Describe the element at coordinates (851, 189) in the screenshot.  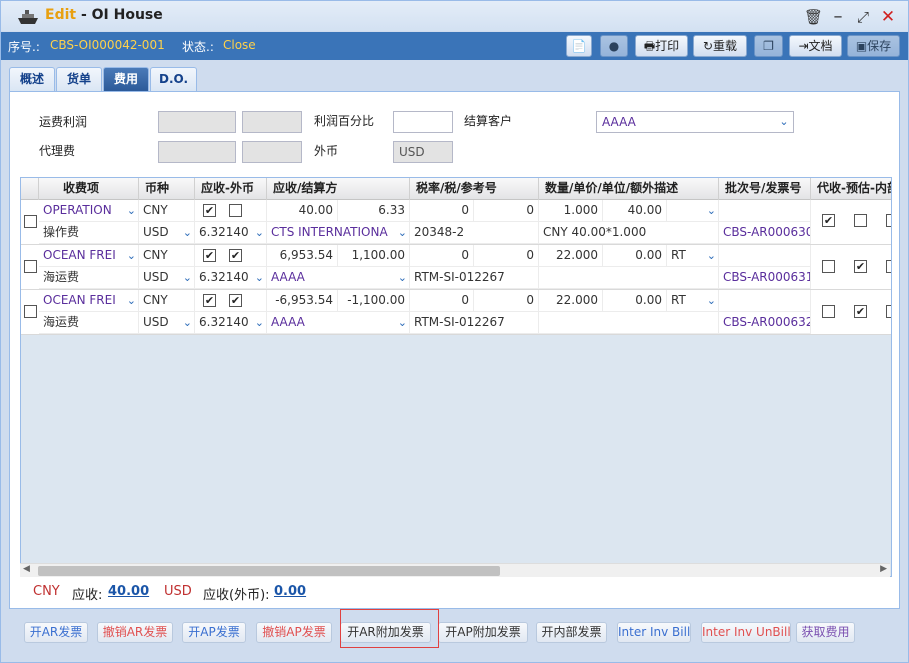
I see `header-flags: 代收-预估-内部` at that location.